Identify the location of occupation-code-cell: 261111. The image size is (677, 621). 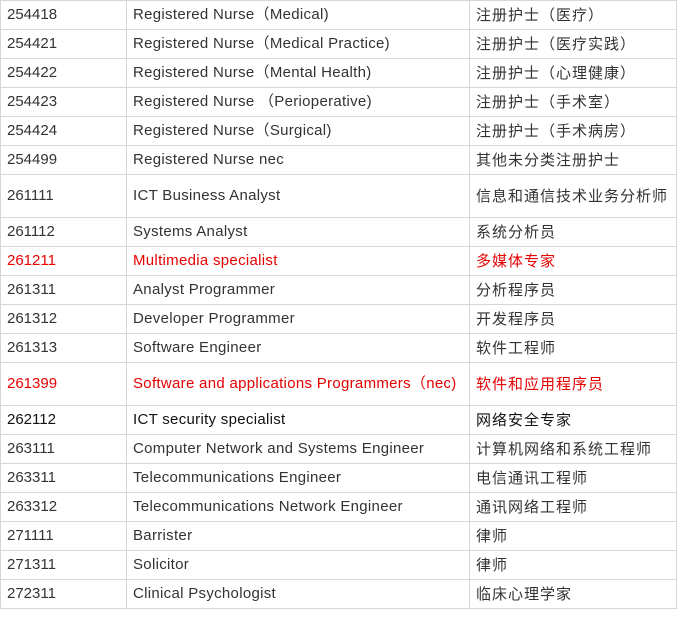
(63, 196).